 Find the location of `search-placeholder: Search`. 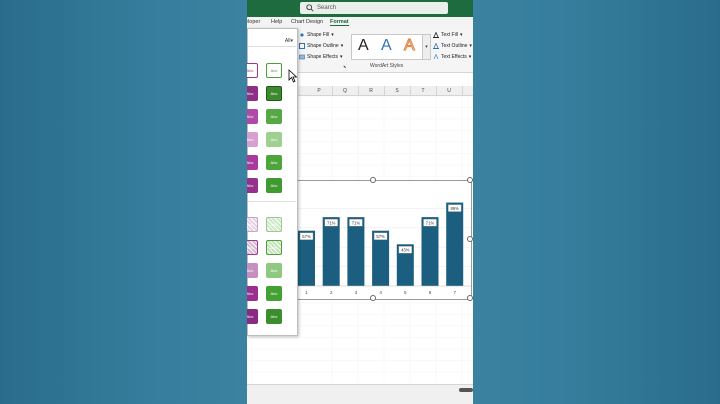

search-placeholder: Search is located at coordinates (327, 8).